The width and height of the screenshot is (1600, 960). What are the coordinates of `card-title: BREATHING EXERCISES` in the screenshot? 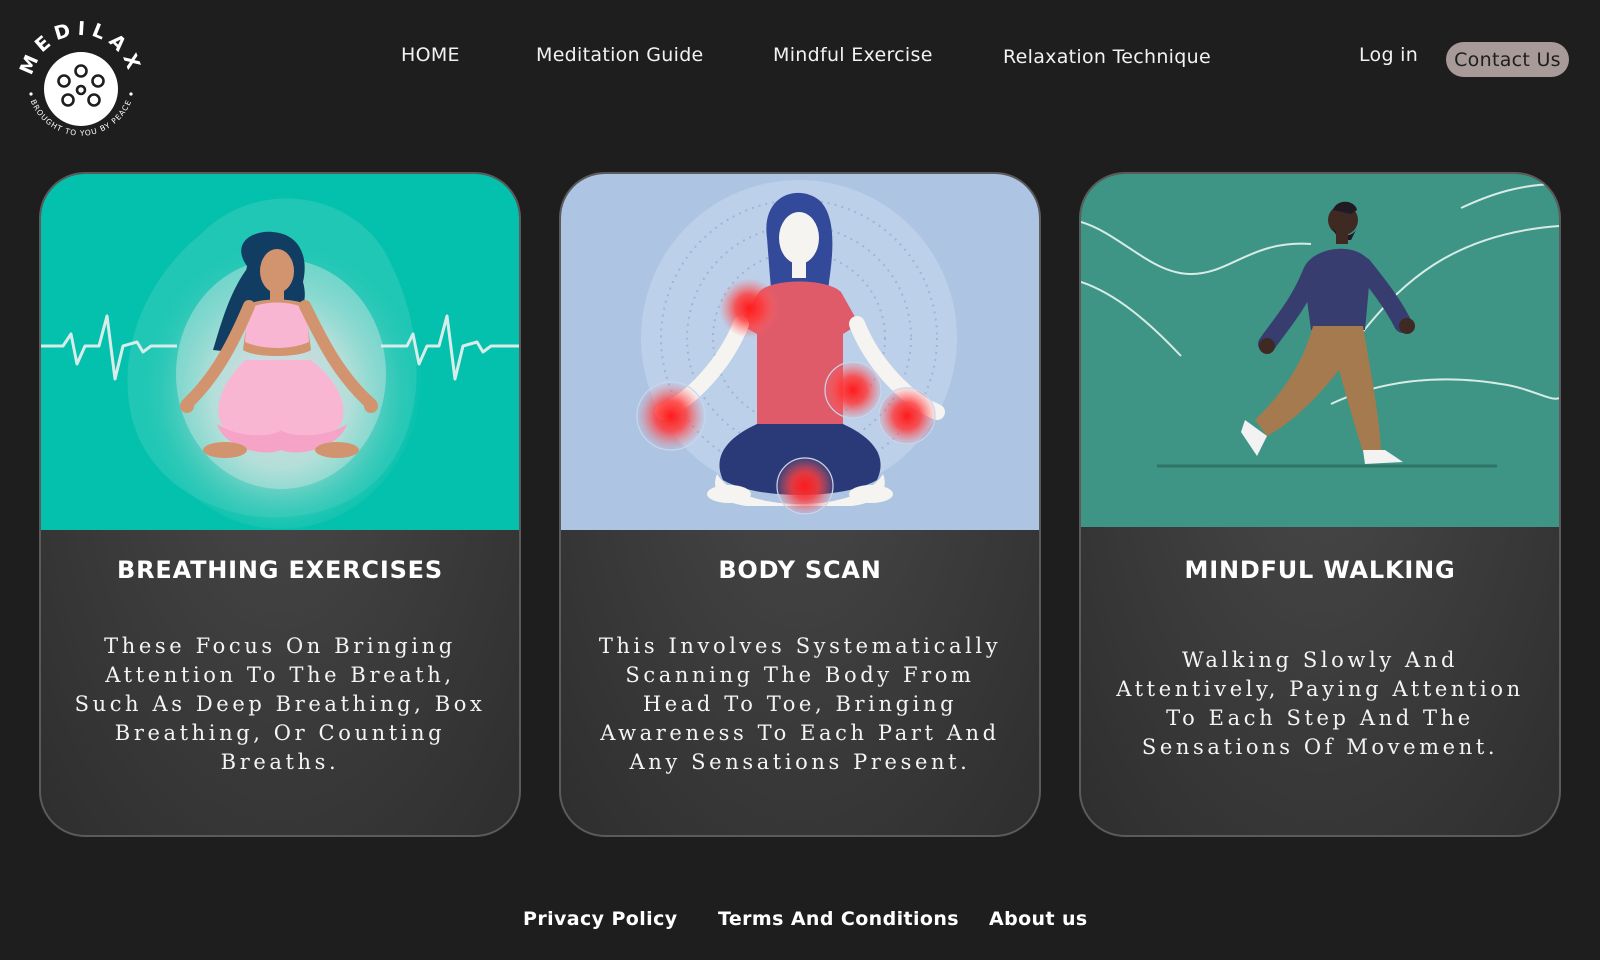 It's located at (280, 570).